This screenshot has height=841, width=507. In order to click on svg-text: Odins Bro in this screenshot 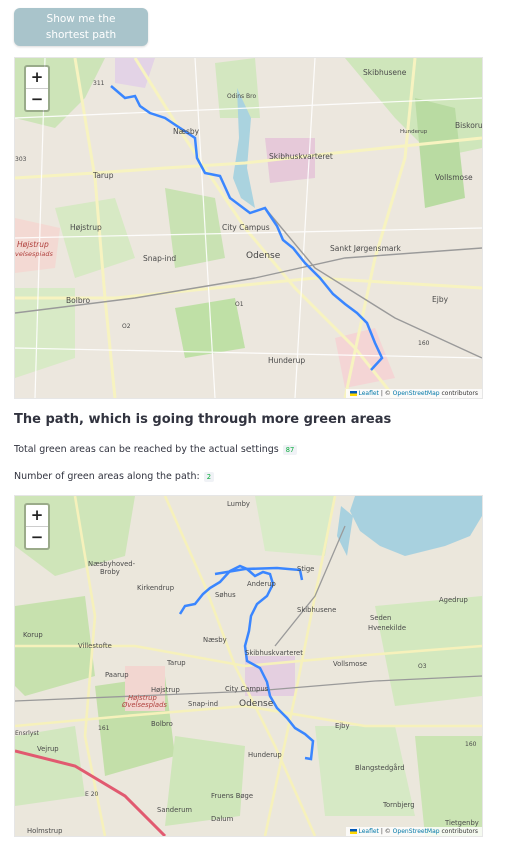, I will do `click(241, 96)`.